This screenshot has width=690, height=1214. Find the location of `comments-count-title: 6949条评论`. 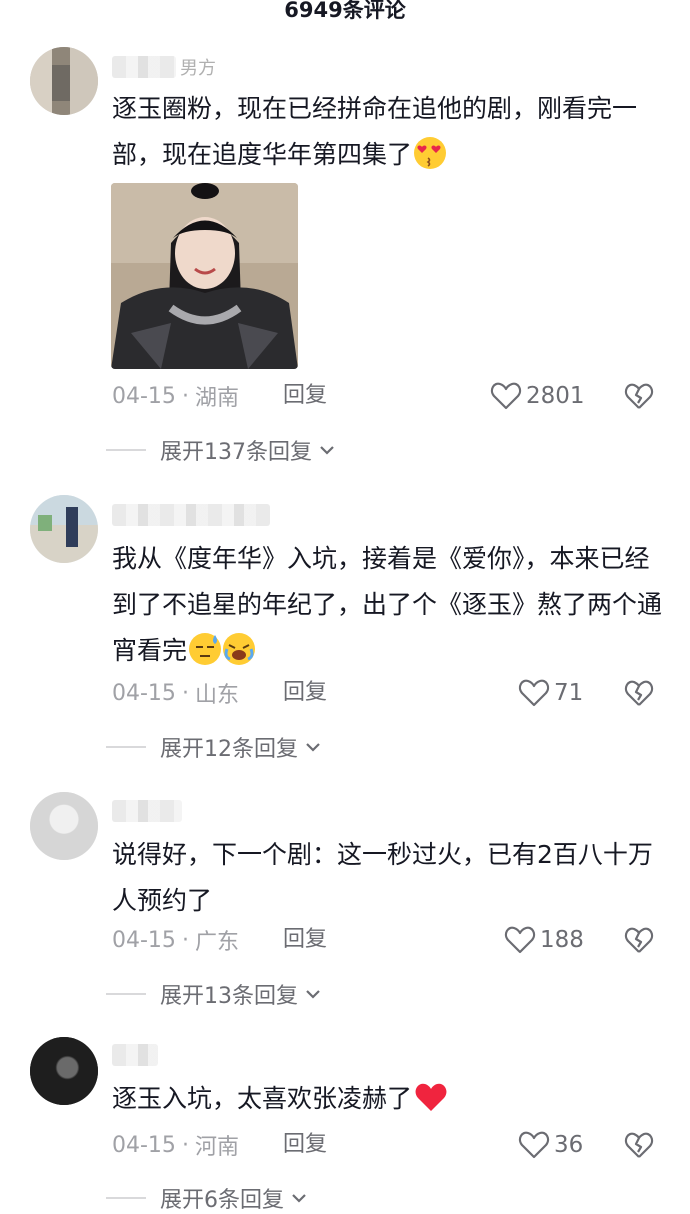

comments-count-title: 6949条评论 is located at coordinates (345, 11).